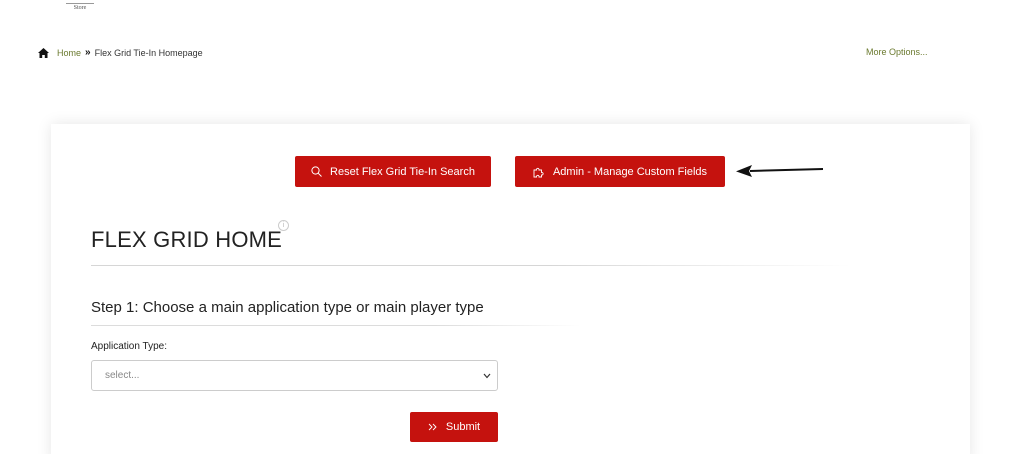 Image resolution: width=1024 pixels, height=454 pixels. Describe the element at coordinates (69, 53) in the screenshot. I see `breadcrumb-home-link: Home` at that location.